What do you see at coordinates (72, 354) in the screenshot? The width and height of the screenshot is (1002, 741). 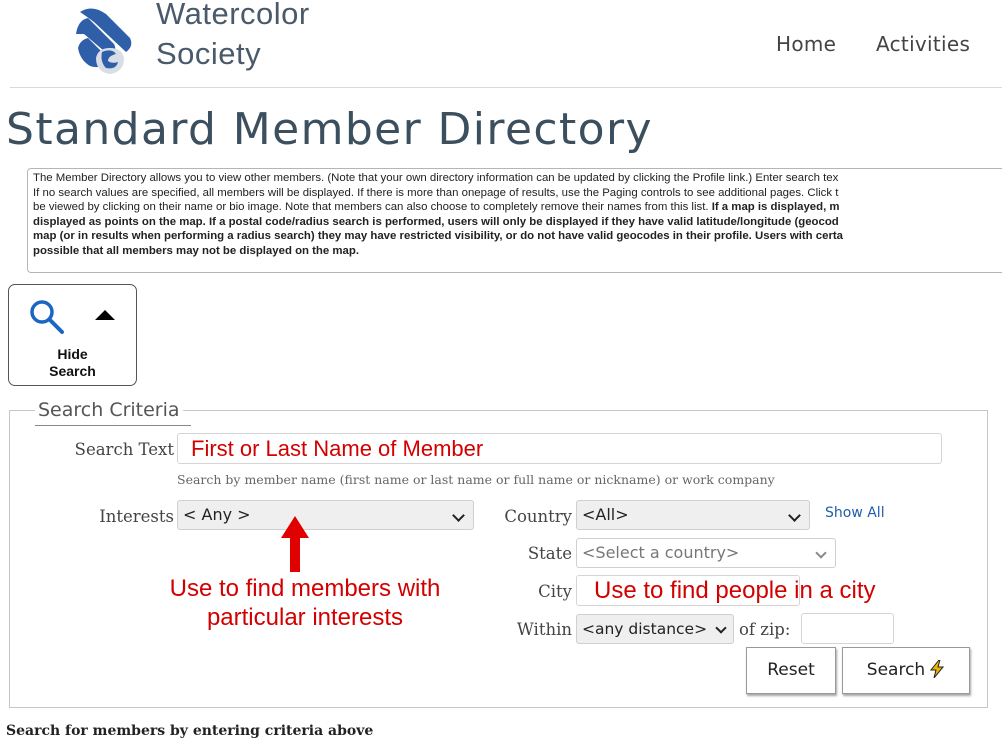 I see `hide-search-label-line: Hide` at bounding box center [72, 354].